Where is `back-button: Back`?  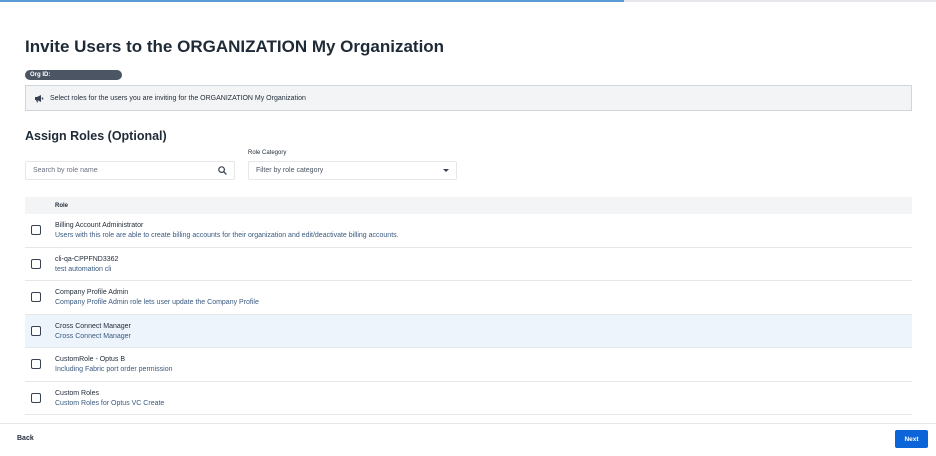 back-button: Back is located at coordinates (25, 438).